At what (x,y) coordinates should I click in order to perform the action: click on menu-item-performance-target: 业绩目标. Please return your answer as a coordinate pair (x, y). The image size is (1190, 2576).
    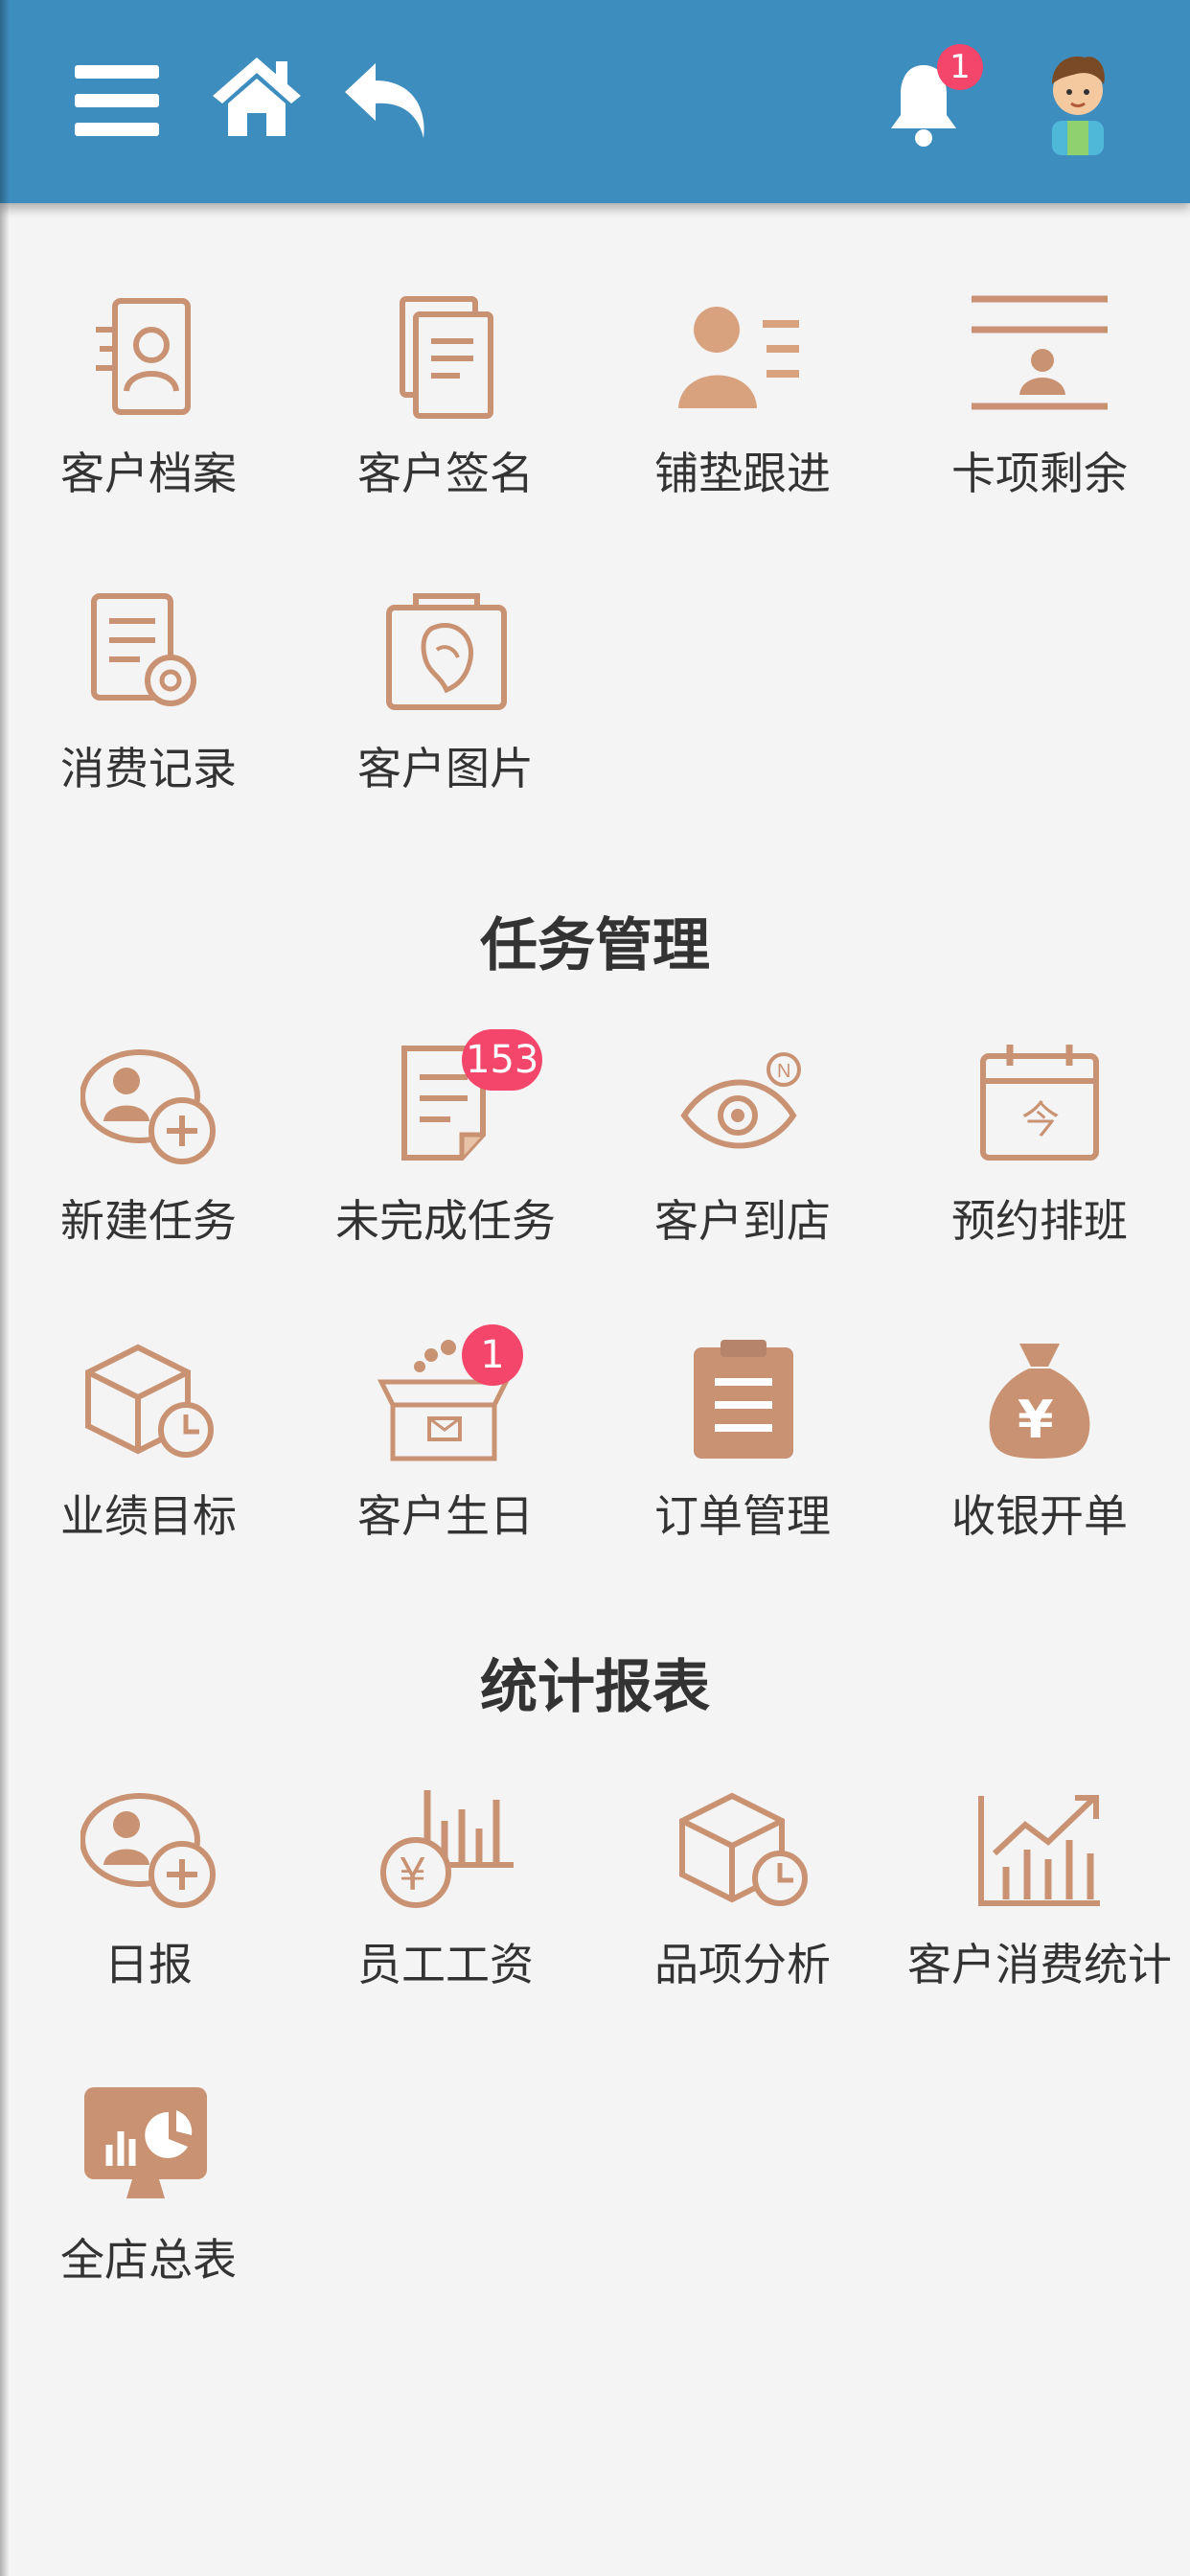
    Looking at the image, I should click on (148, 1448).